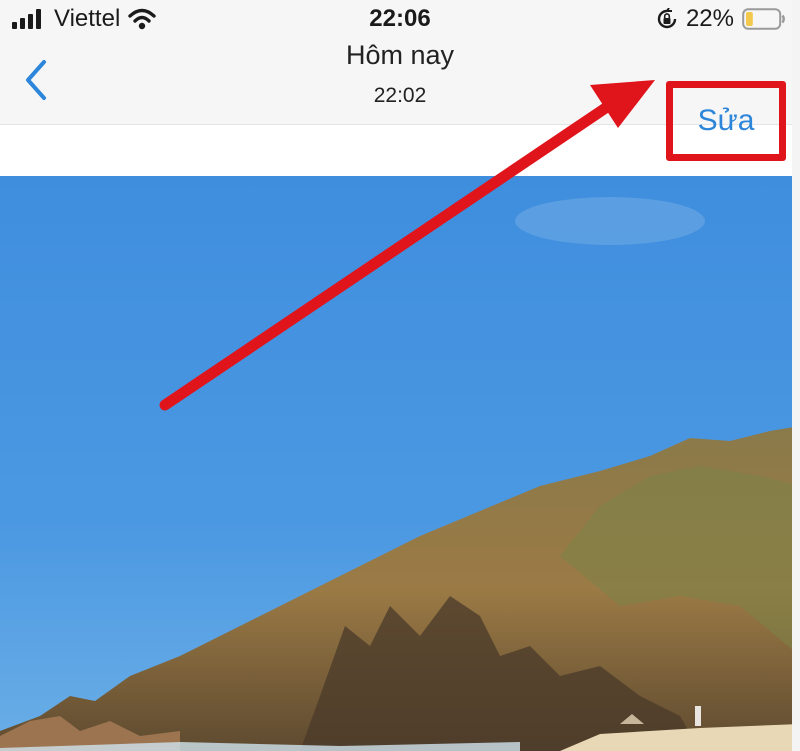  I want to click on battery-percent: 22%, so click(709, 18).